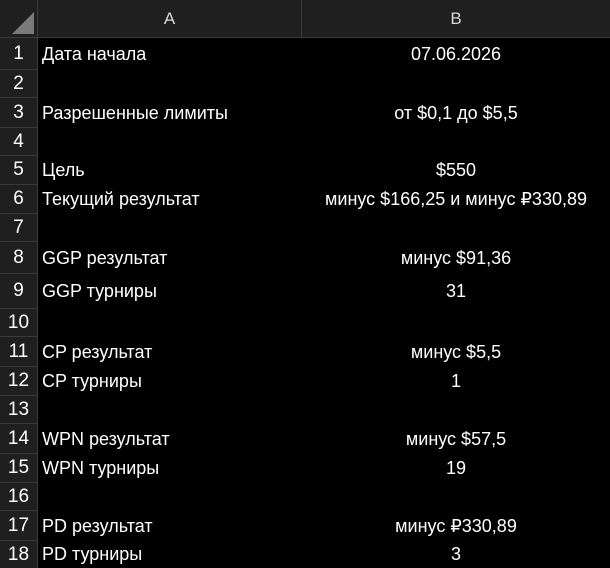 Image resolution: width=610 pixels, height=568 pixels. I want to click on row-header-16: 16, so click(19, 497).